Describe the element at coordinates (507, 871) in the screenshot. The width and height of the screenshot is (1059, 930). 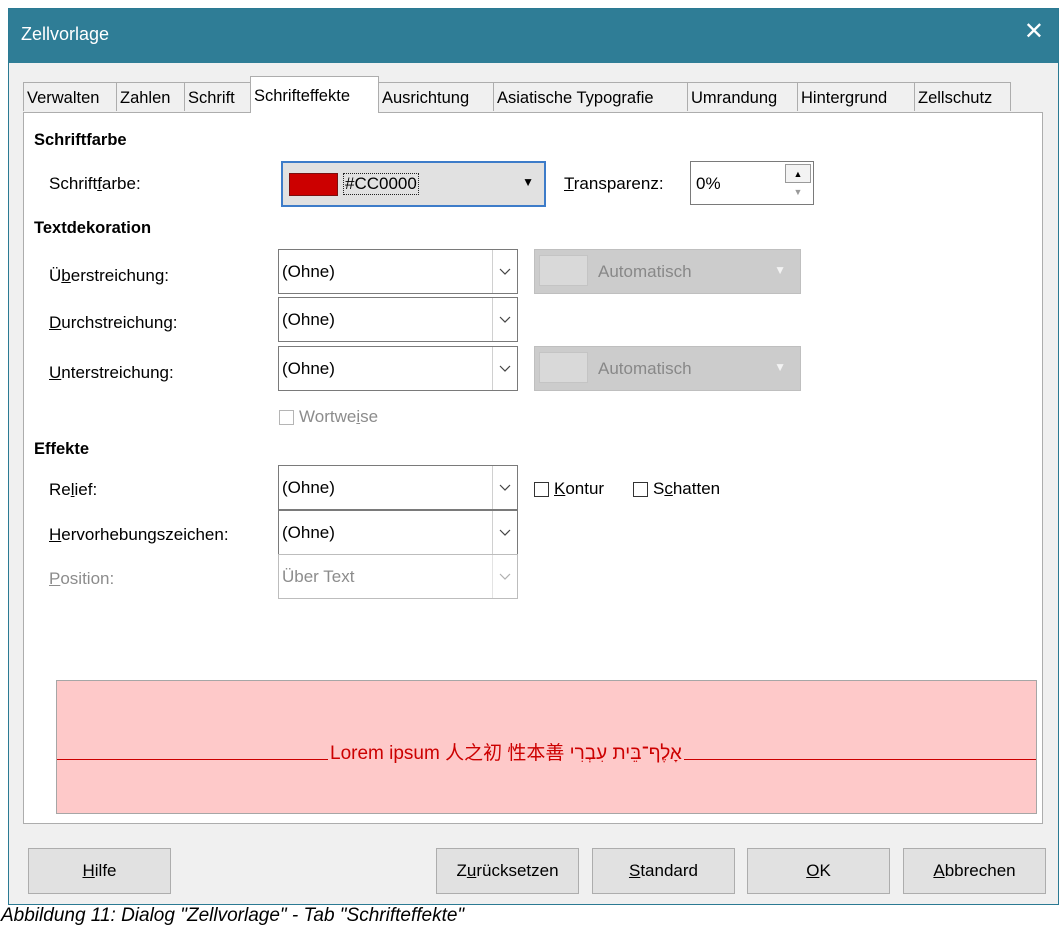
I see `reset-button: Zu rücksetzen` at that location.